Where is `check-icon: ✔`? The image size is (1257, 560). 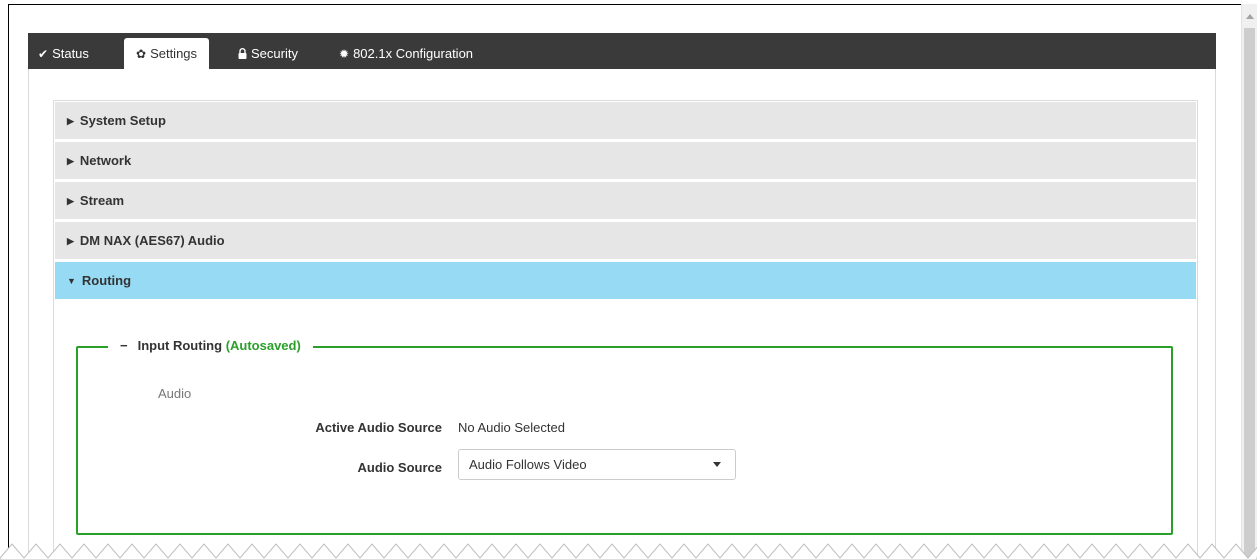
check-icon: ✔ is located at coordinates (43, 54).